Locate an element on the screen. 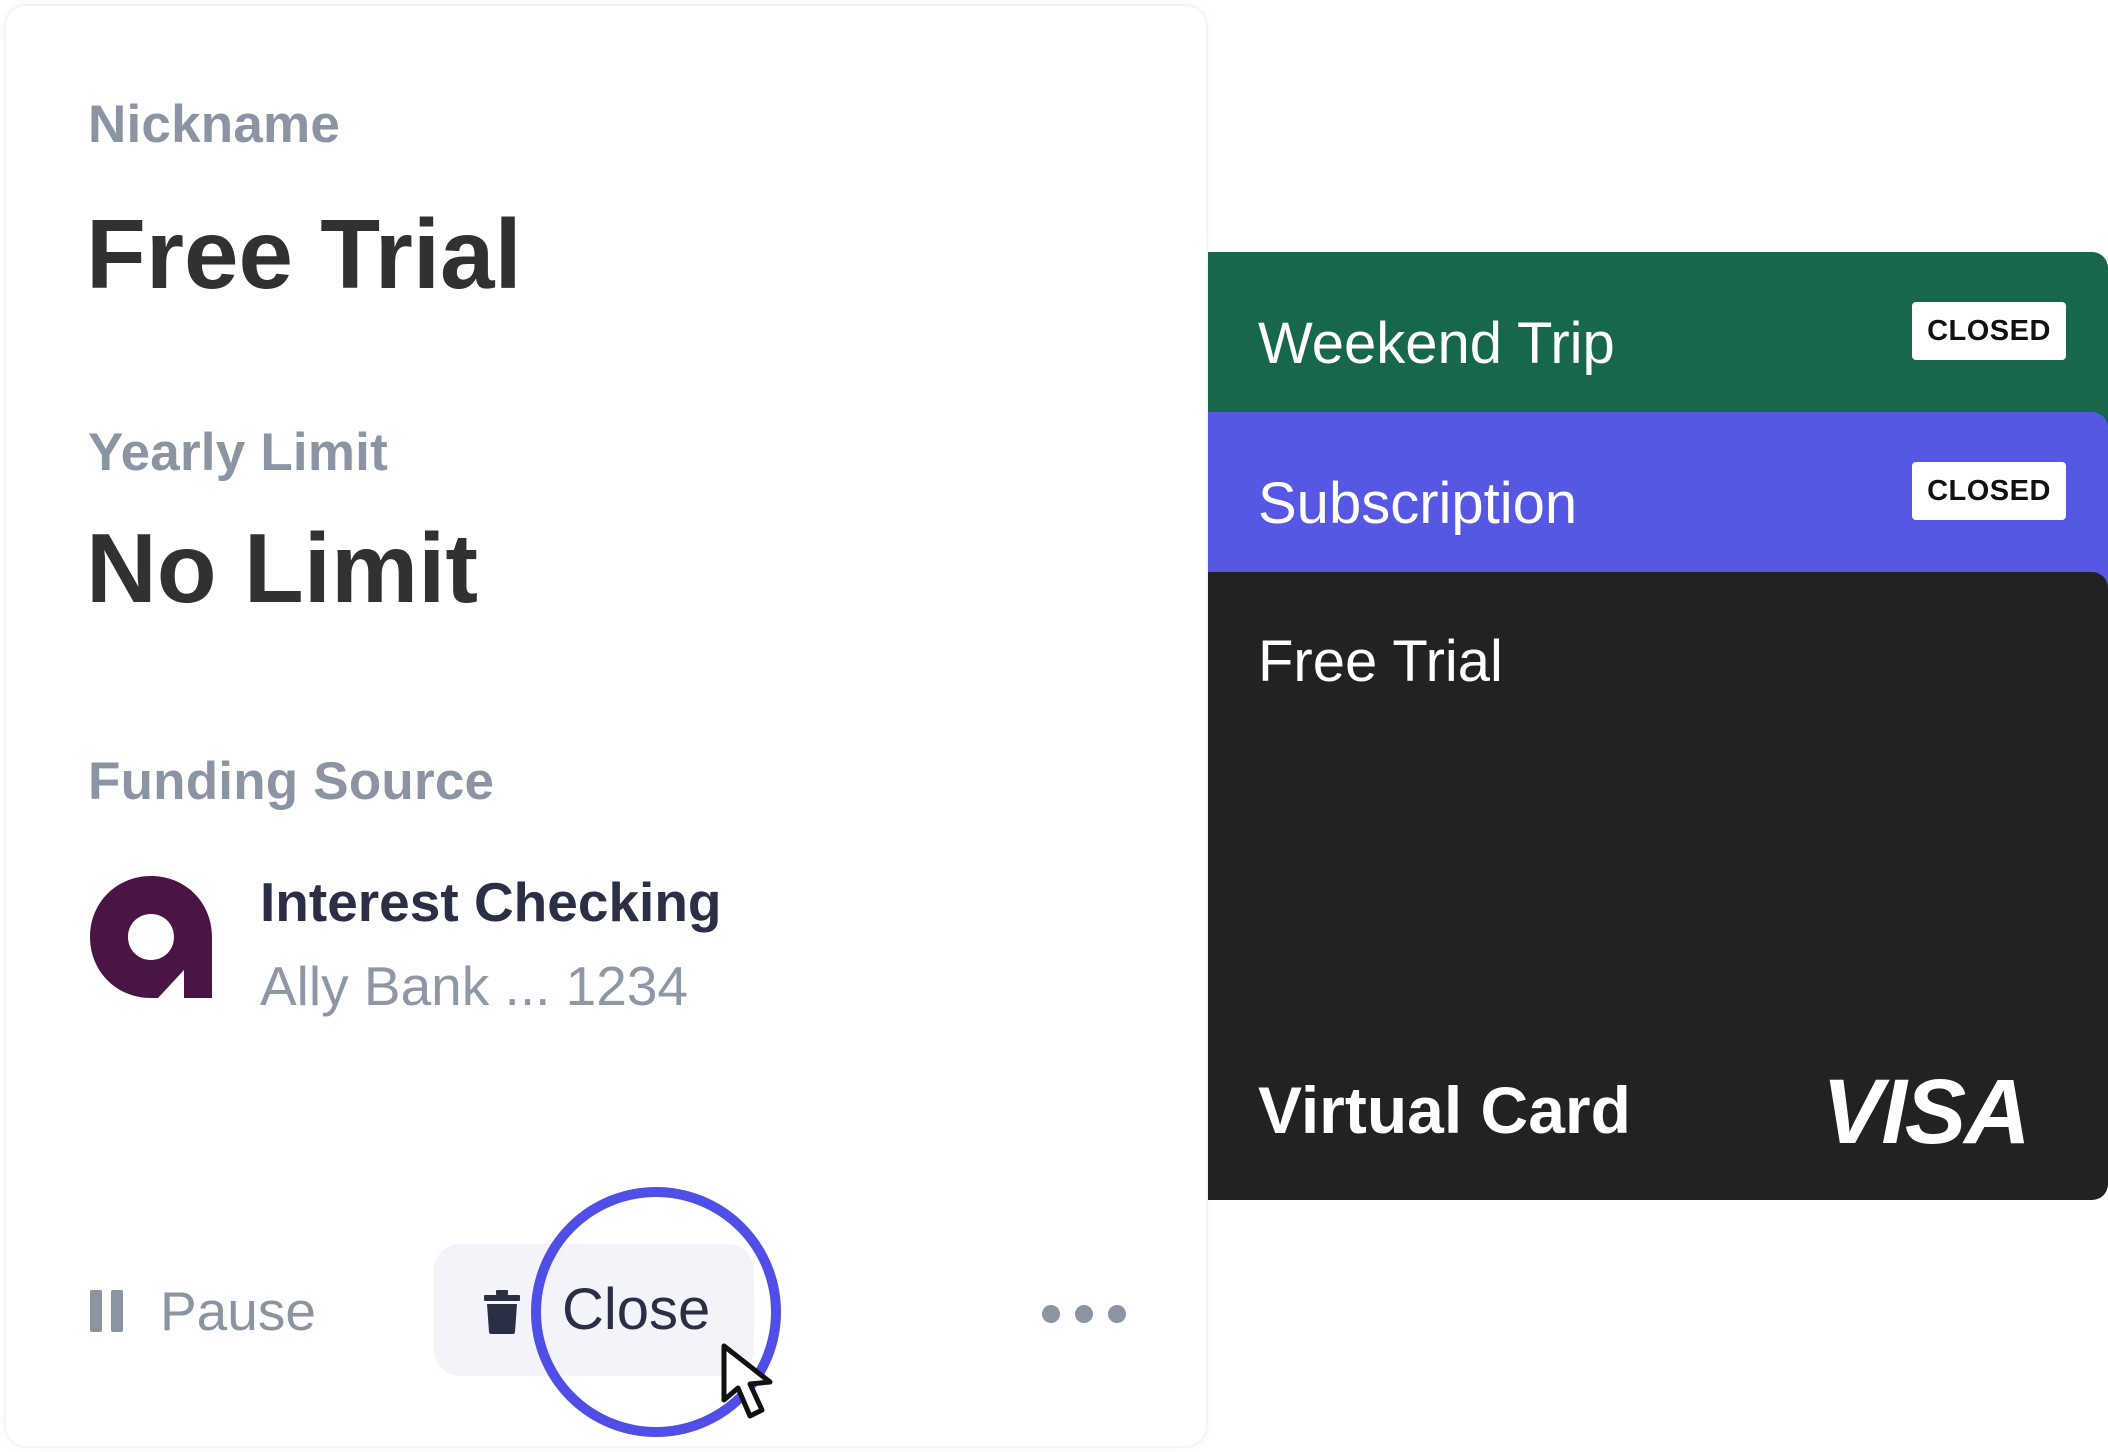 The height and width of the screenshot is (1452, 2108). close-card-button: Close is located at coordinates (594, 1310).